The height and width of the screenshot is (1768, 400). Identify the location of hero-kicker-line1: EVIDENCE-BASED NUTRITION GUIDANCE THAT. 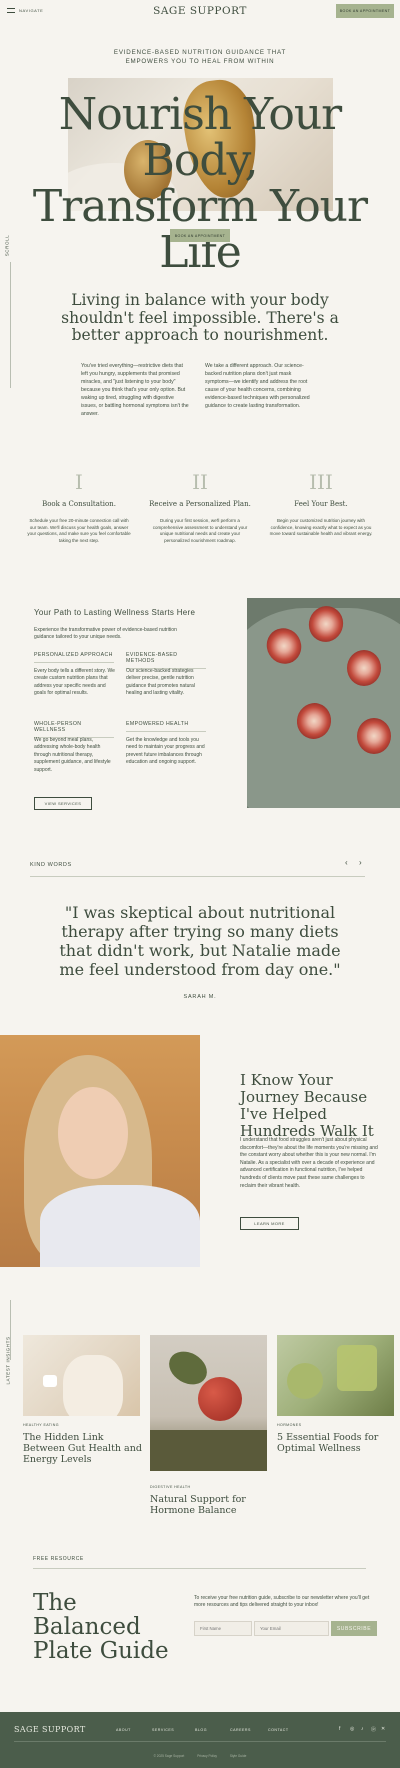
(200, 52).